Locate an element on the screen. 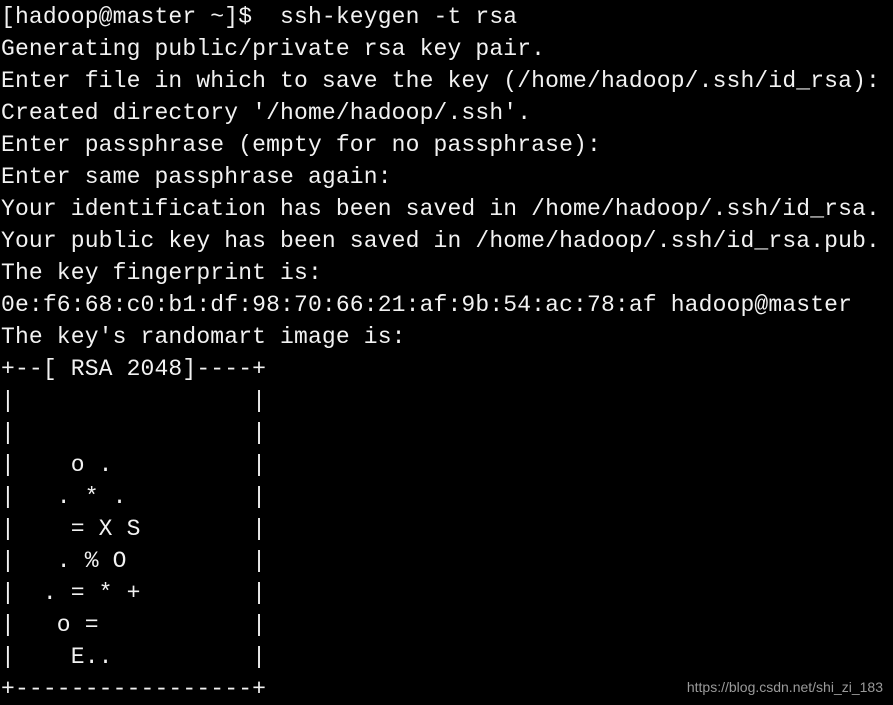 The image size is (893, 705). terminal-line: | o = | is located at coordinates (134, 625).